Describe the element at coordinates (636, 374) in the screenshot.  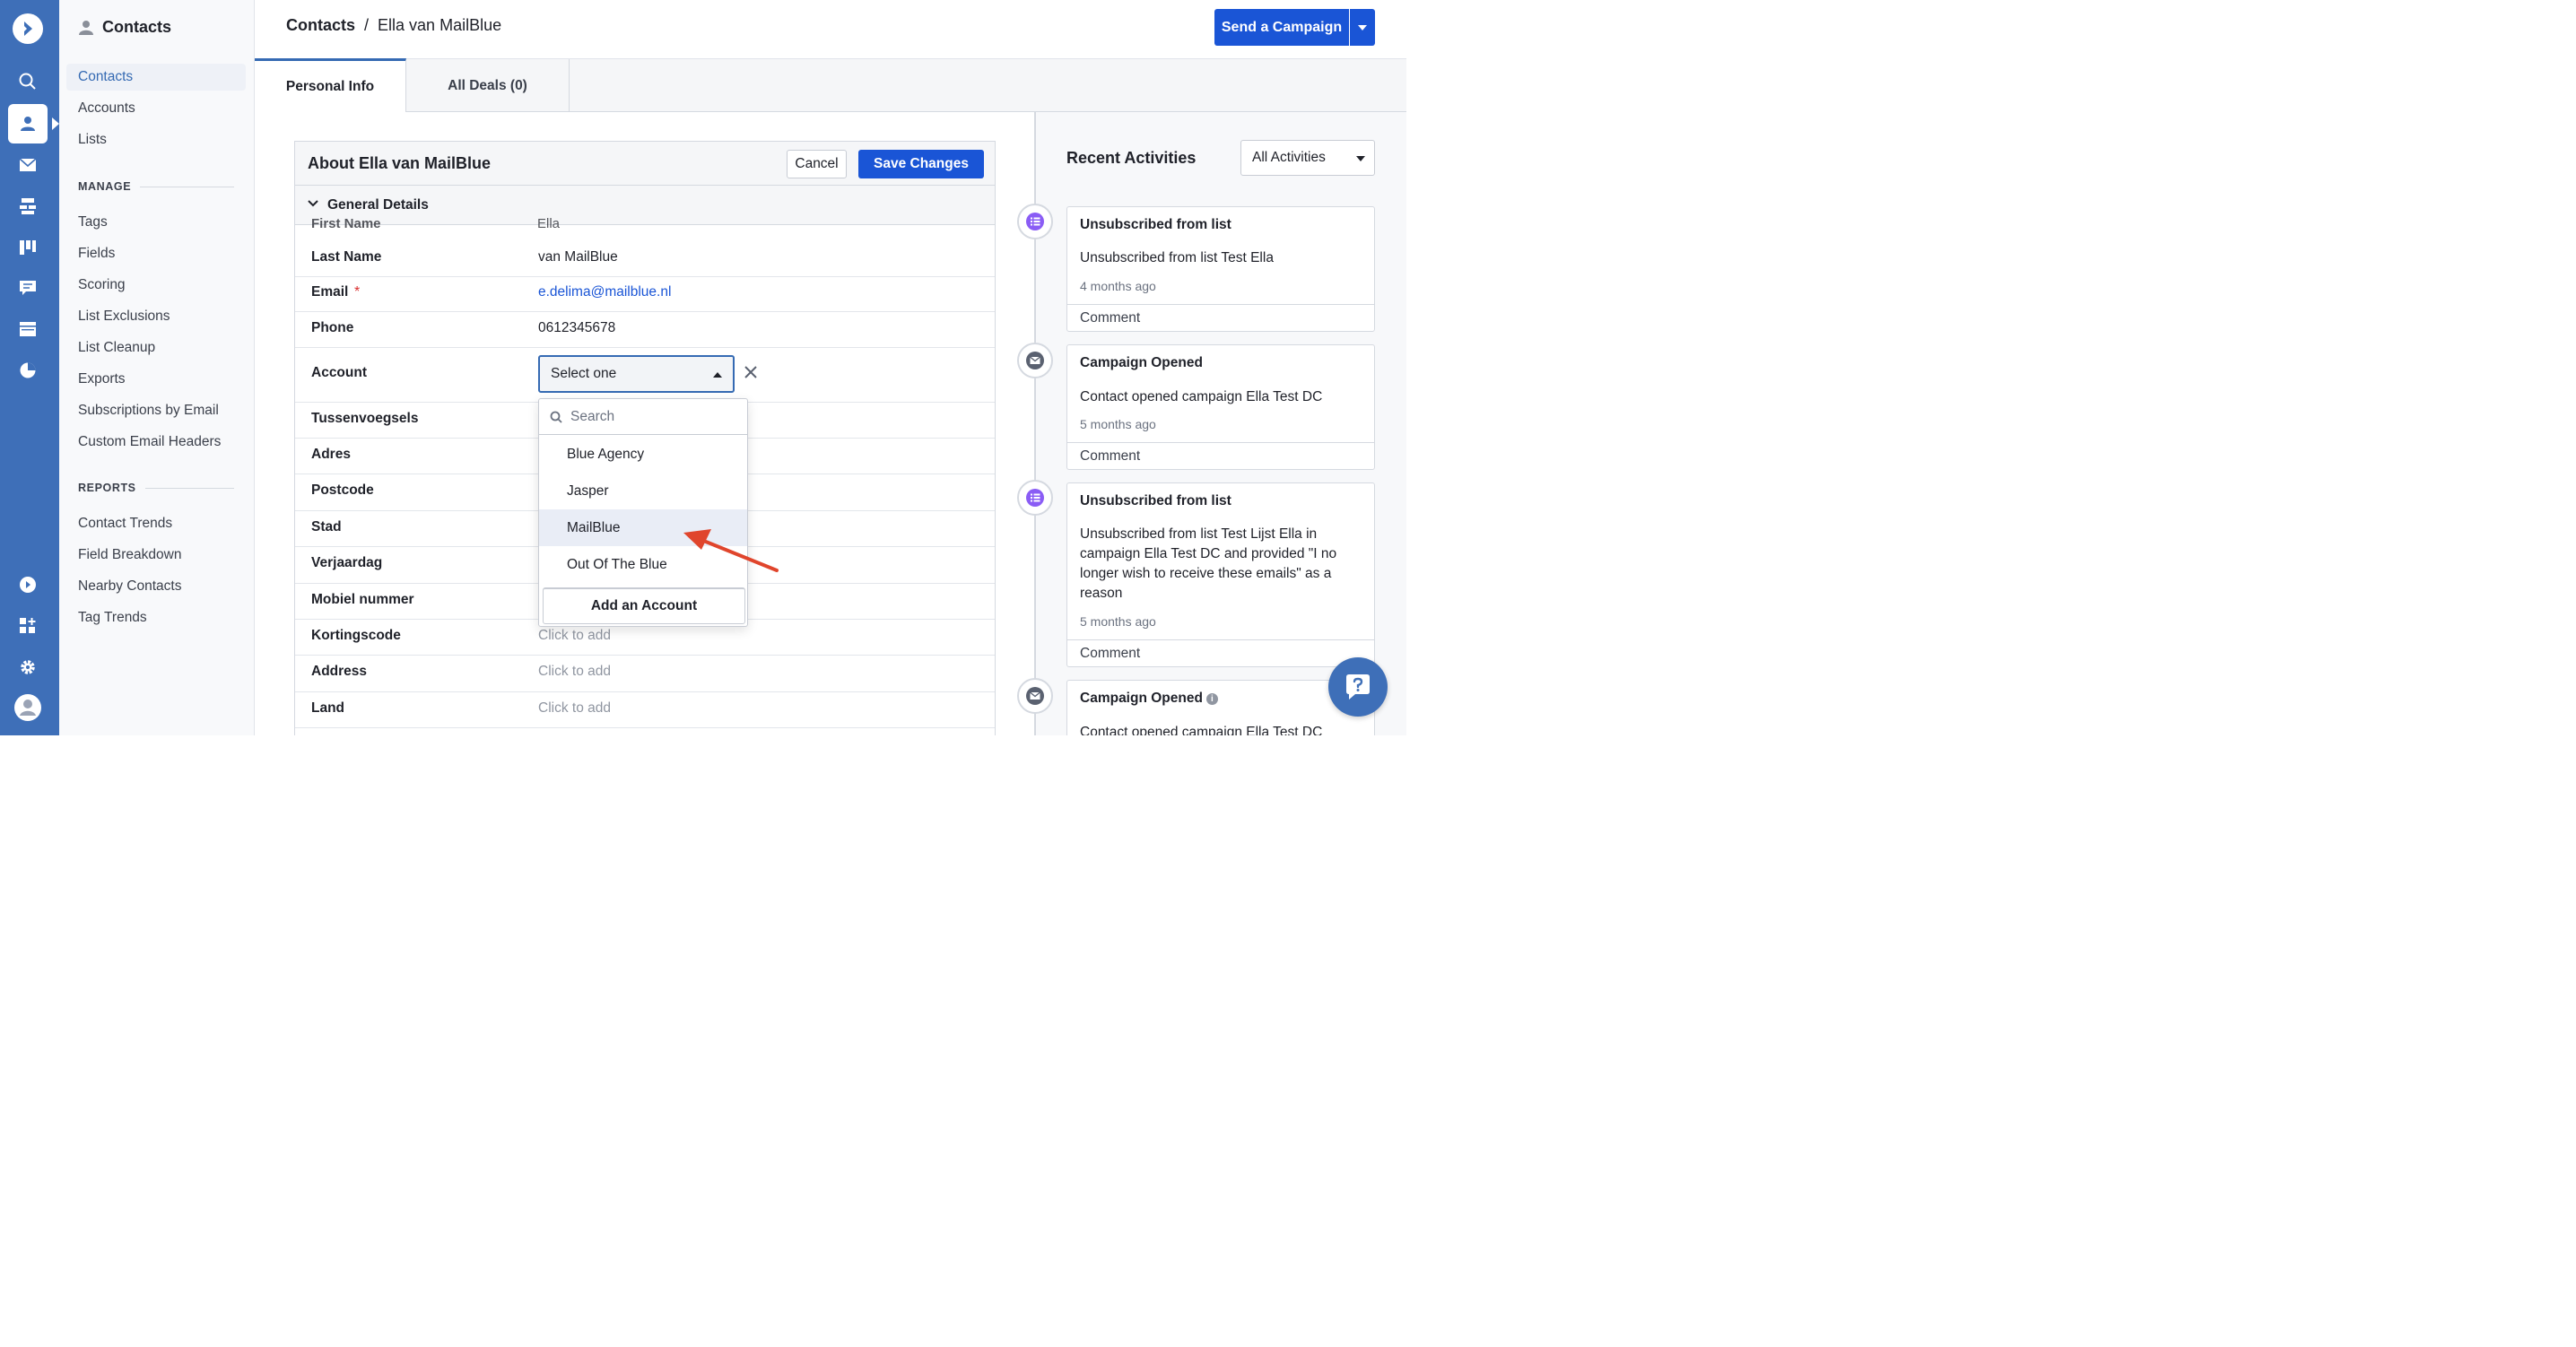
I see `account-select: Select one` at that location.